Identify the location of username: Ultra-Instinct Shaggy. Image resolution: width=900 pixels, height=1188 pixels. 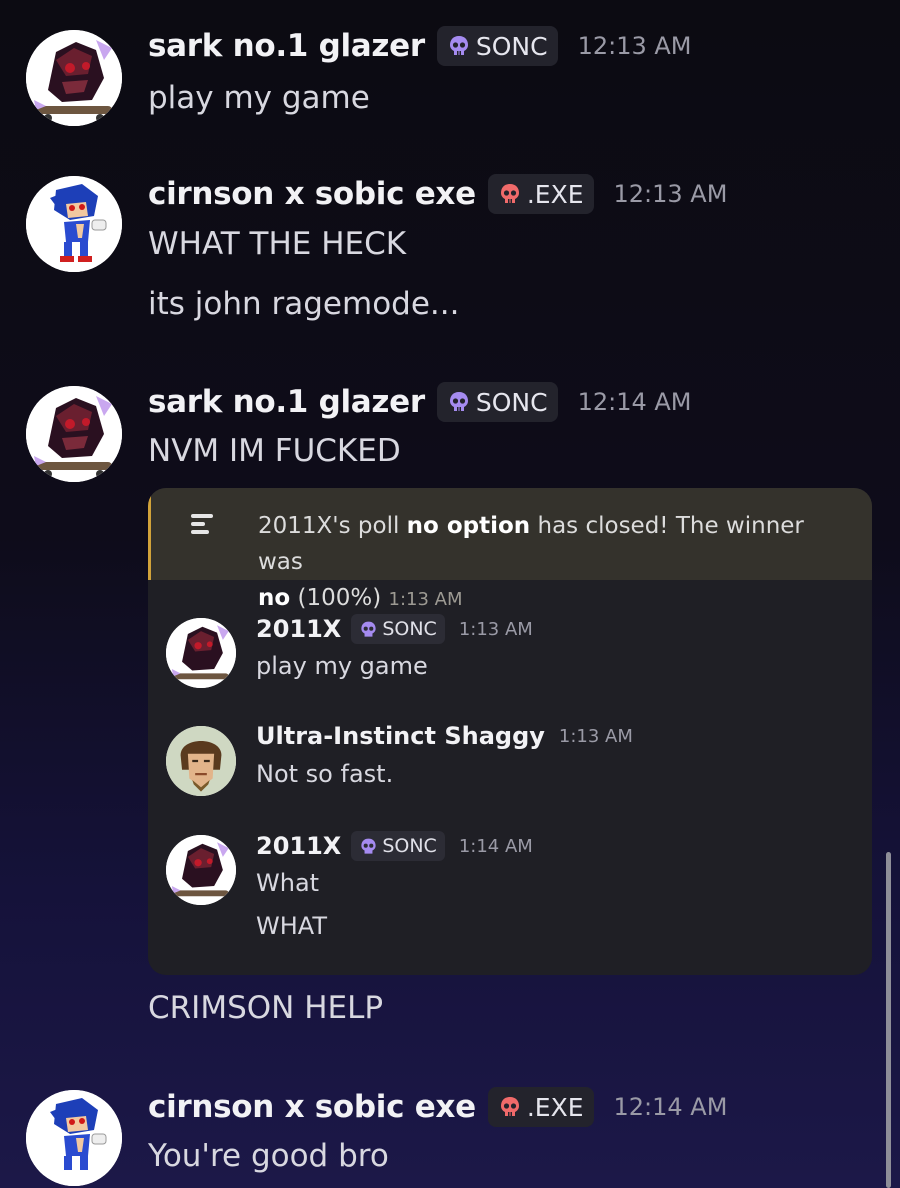
(400, 736).